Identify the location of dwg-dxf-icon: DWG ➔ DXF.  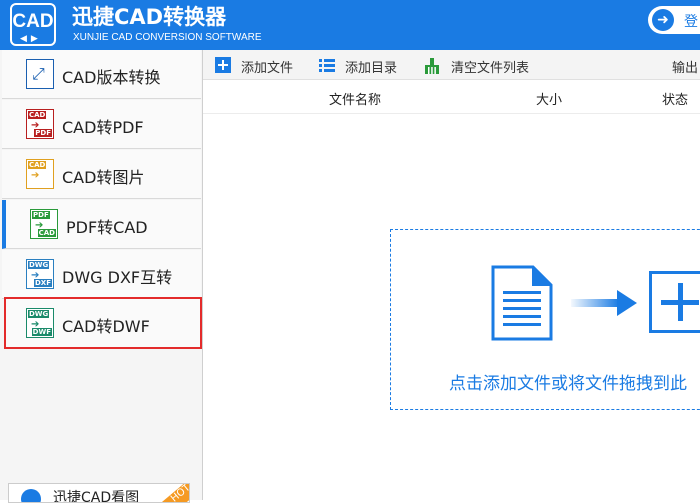
(40, 274).